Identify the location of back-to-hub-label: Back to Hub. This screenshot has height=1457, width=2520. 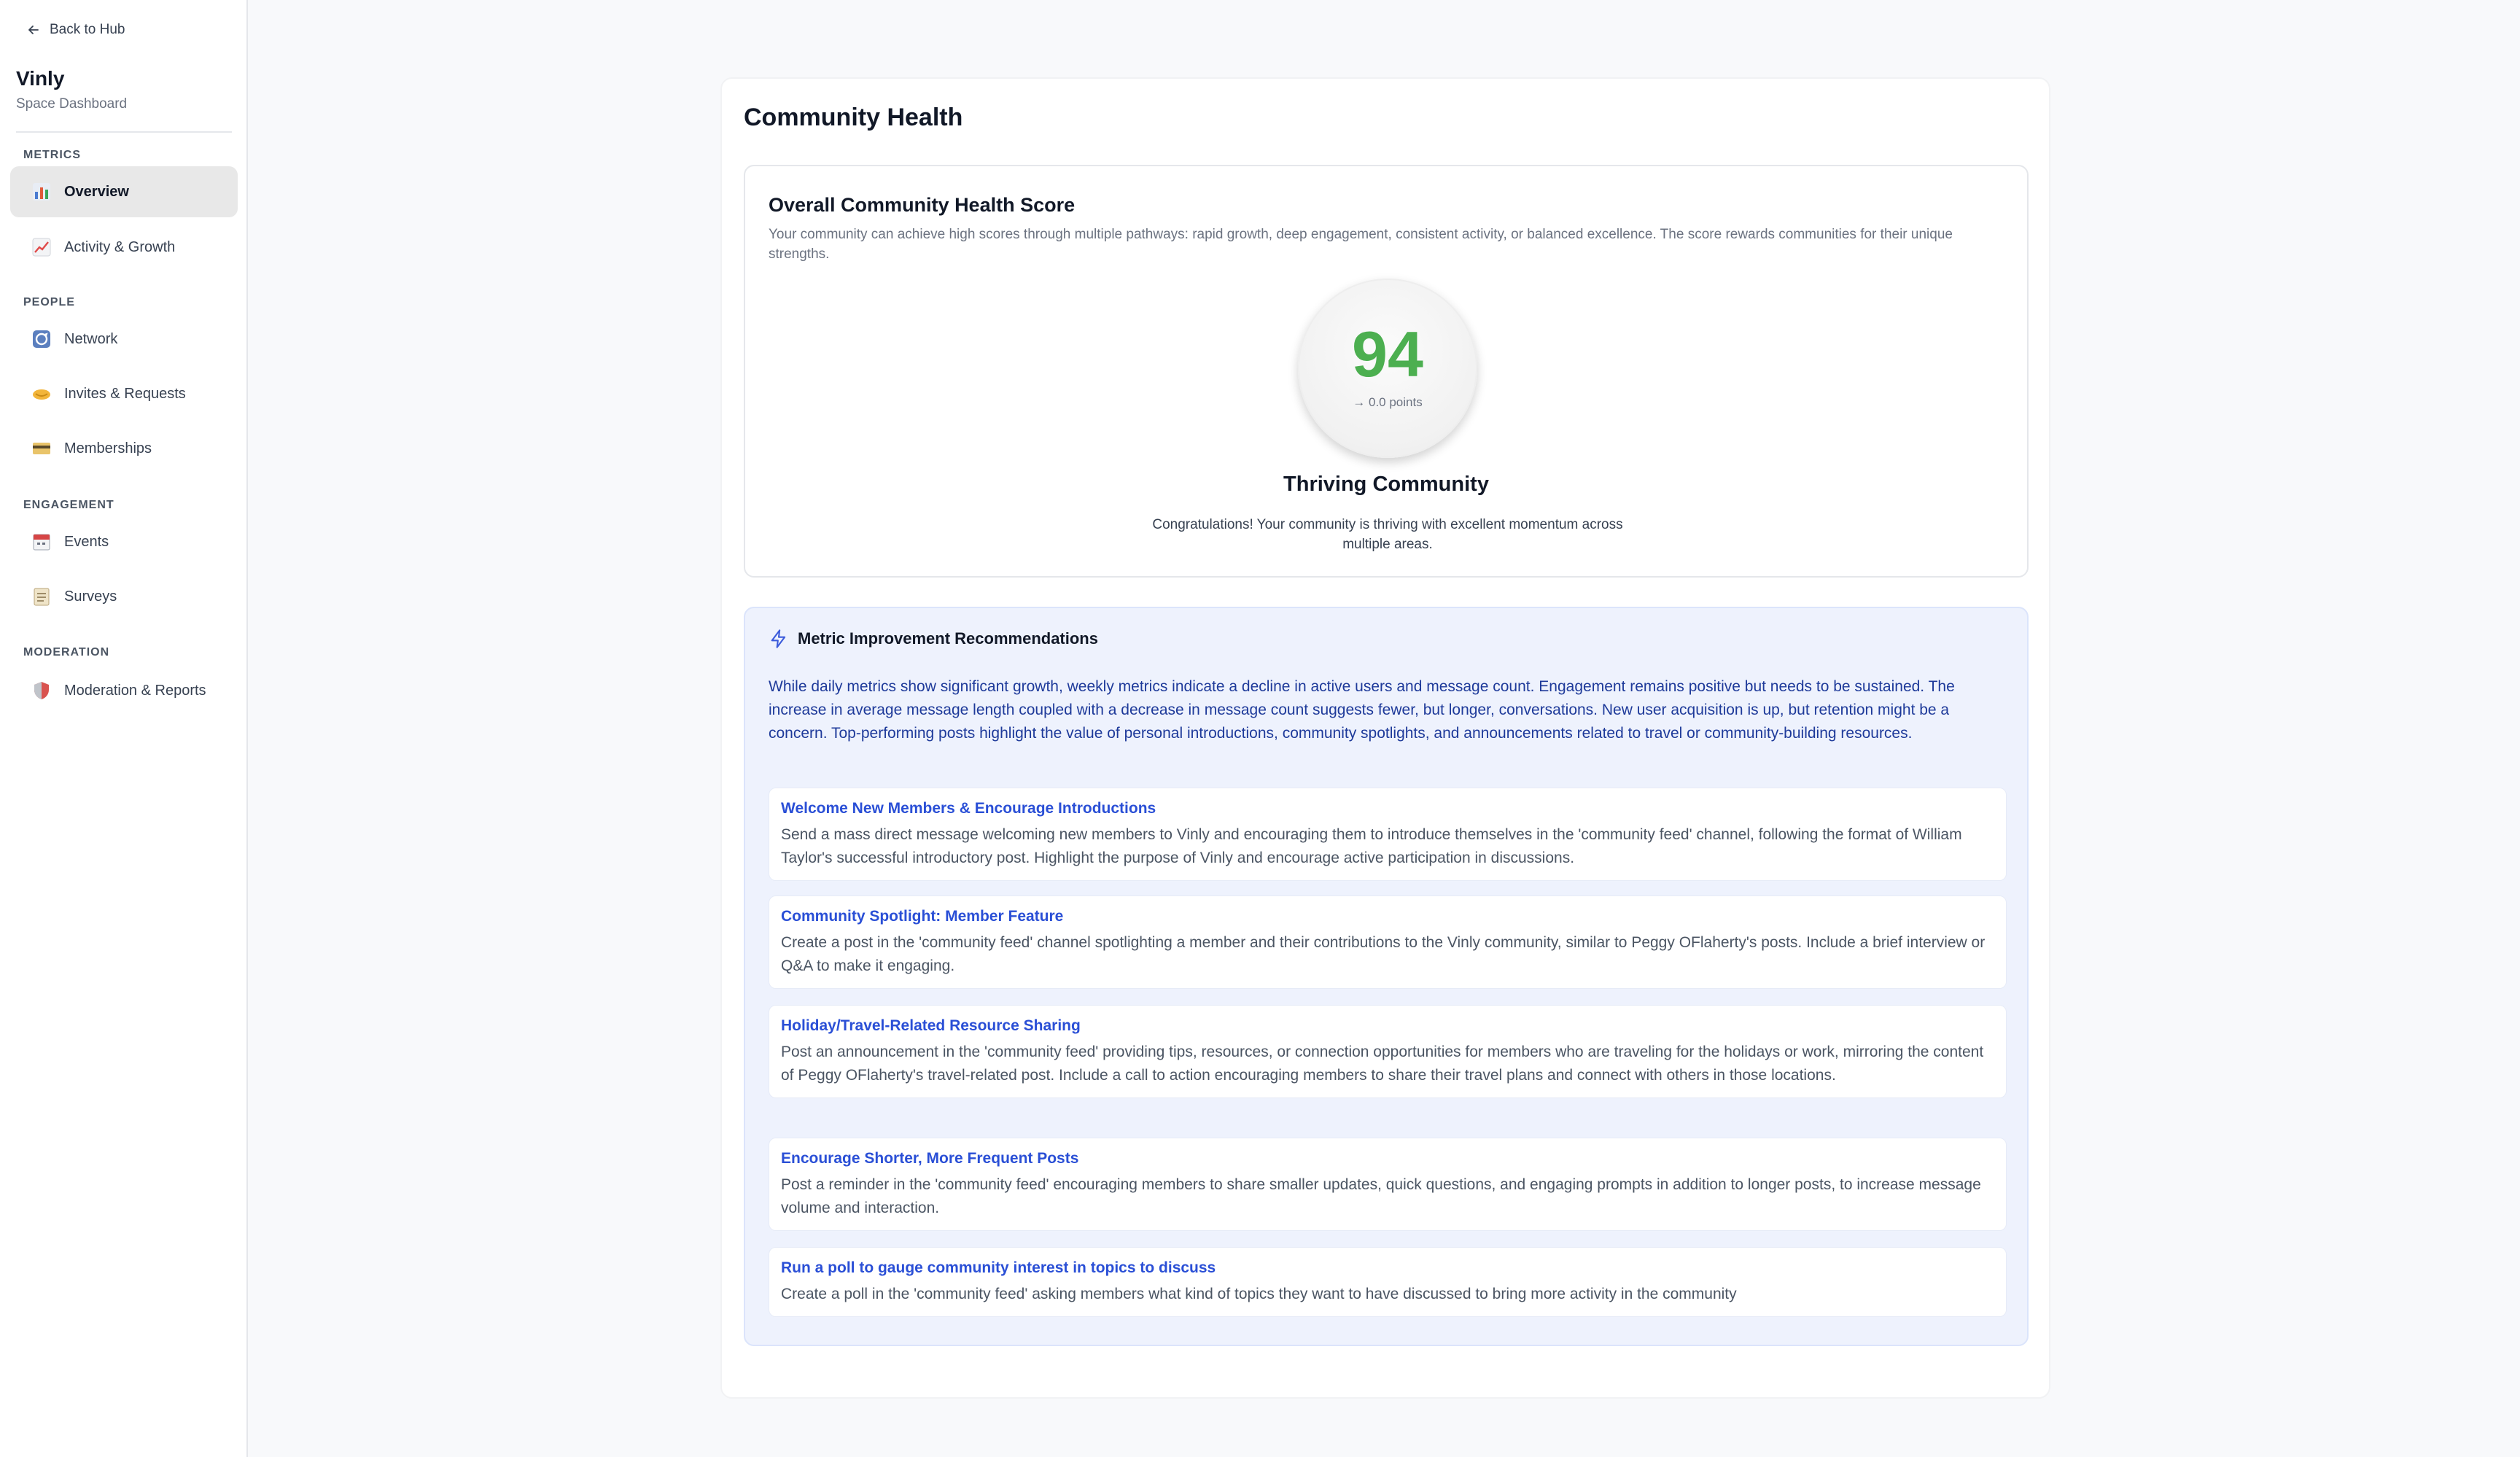
(87, 30).